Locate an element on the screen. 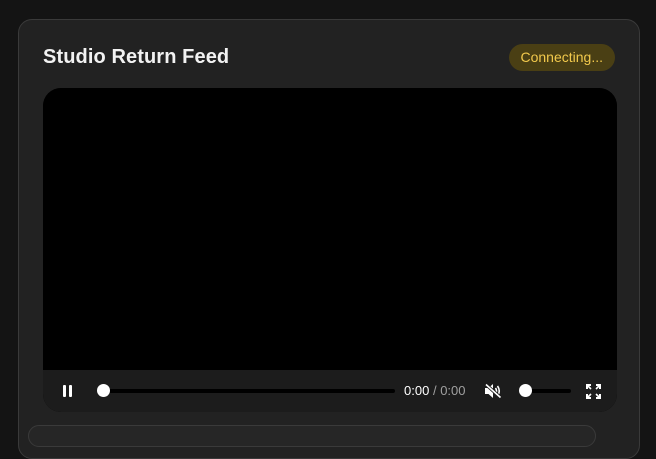  seek-thumb is located at coordinates (103, 390).